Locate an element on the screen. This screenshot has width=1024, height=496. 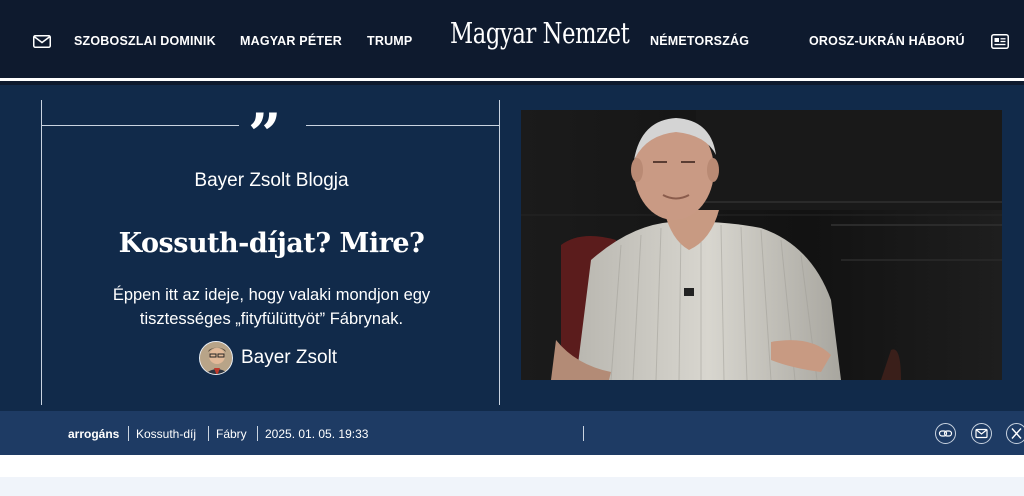
content-strip is located at coordinates (512, 486).